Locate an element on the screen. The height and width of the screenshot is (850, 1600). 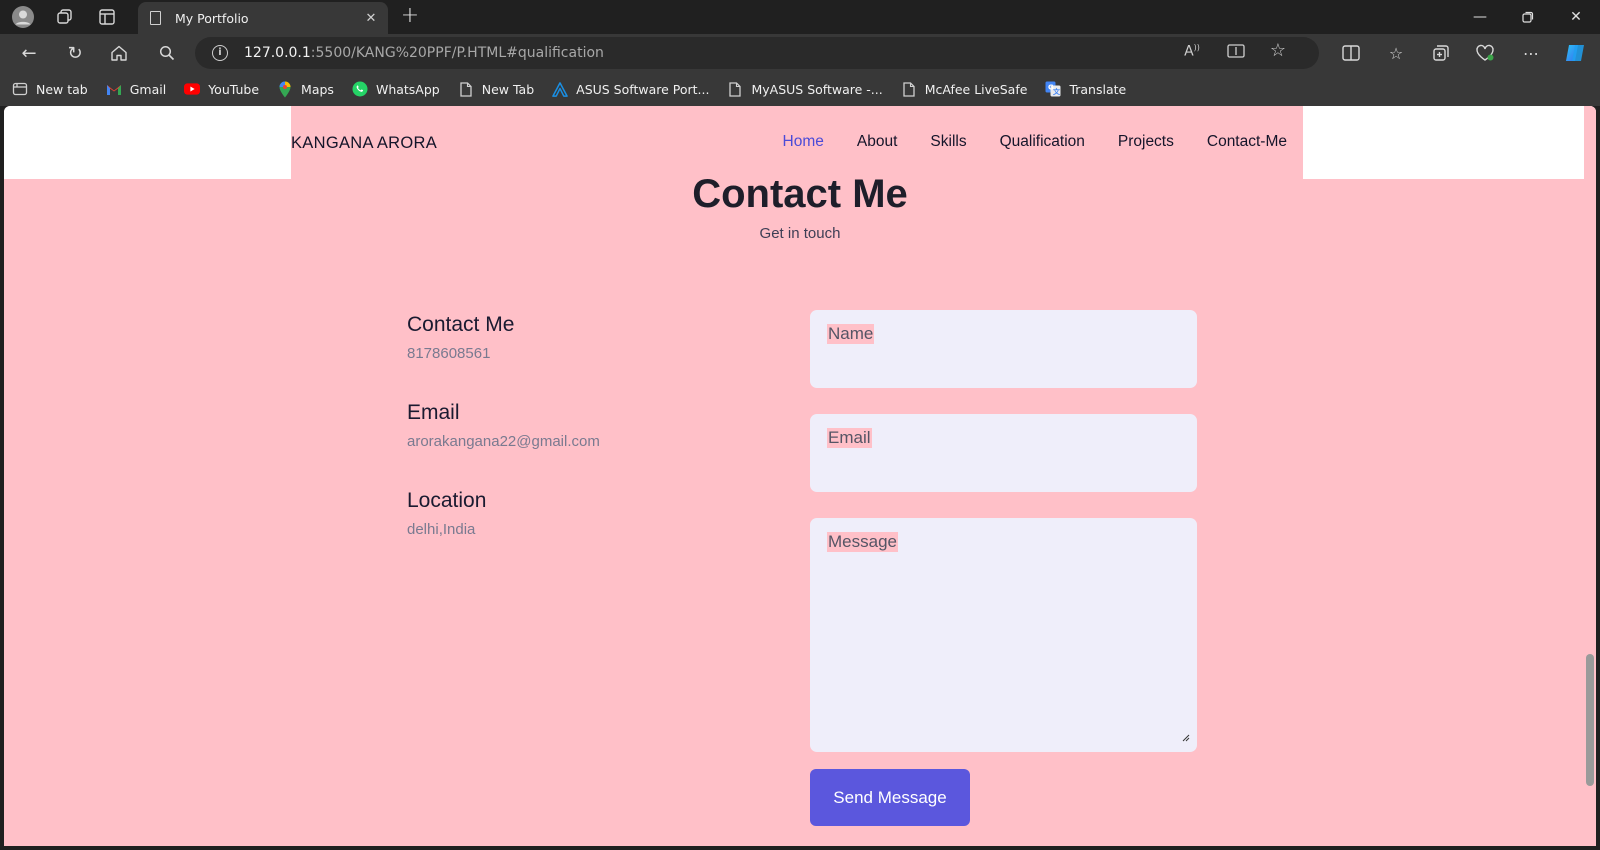
resize-handle-icon is located at coordinates (1186, 739).